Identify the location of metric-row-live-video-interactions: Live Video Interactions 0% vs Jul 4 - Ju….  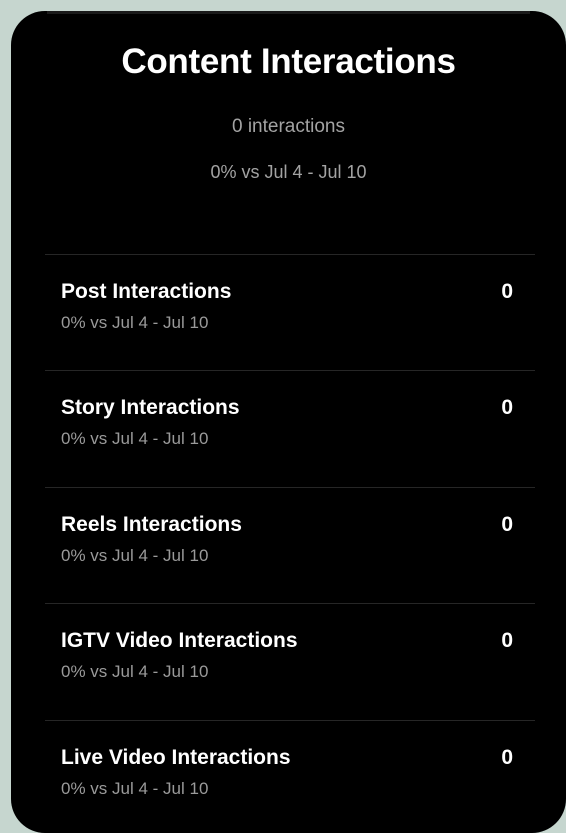
(288, 776).